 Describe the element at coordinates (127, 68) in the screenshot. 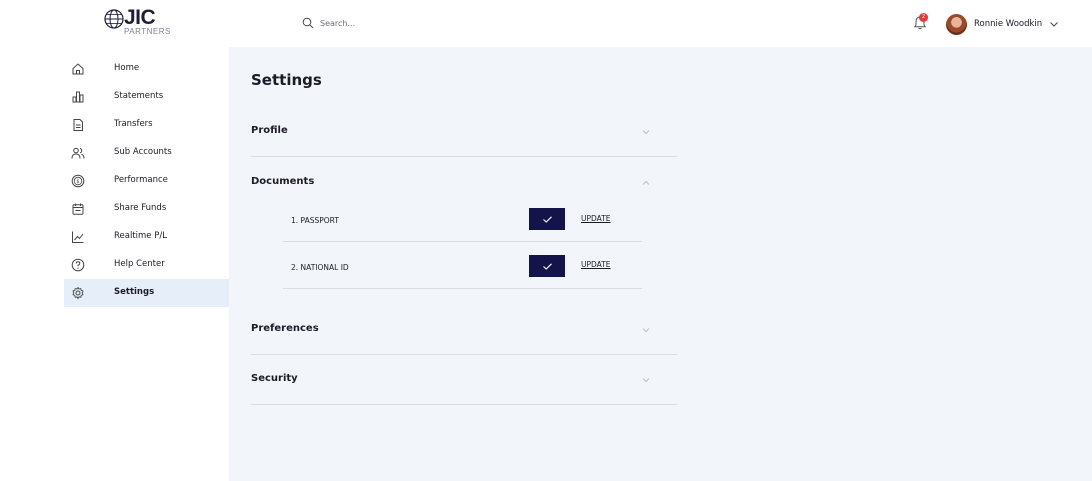

I see `sidebar-item-label: Home` at that location.